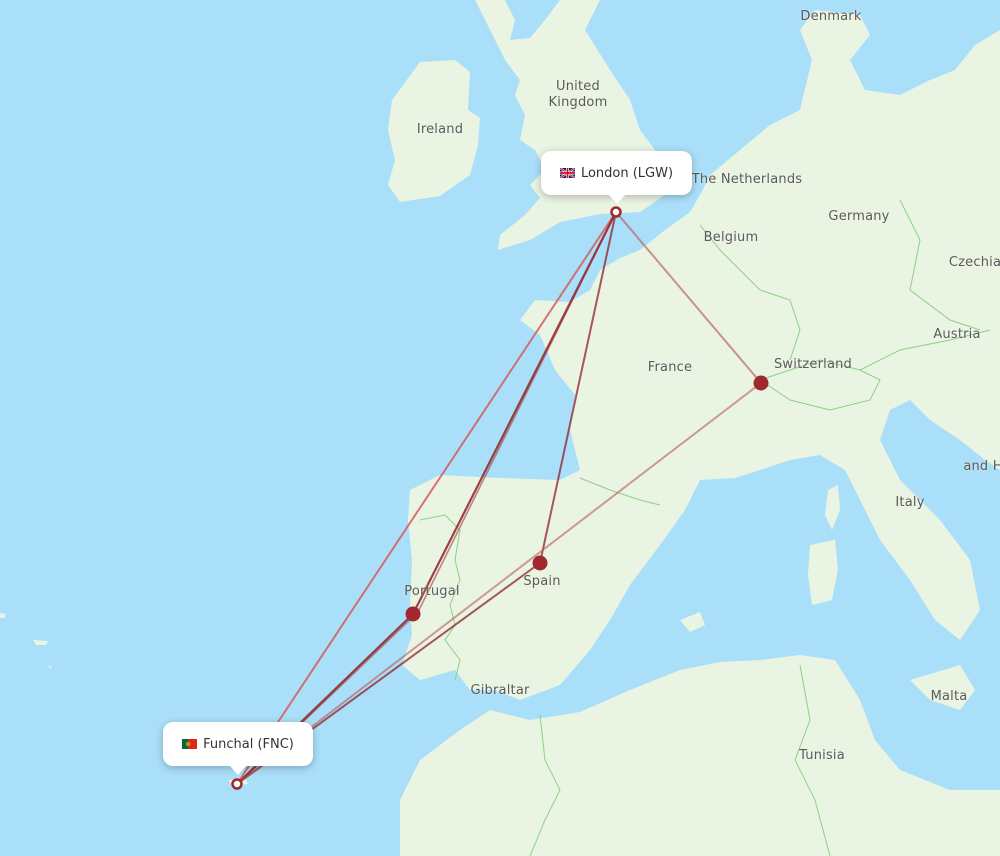  What do you see at coordinates (761, 383) in the screenshot?
I see `stopover-marker-geneva` at bounding box center [761, 383].